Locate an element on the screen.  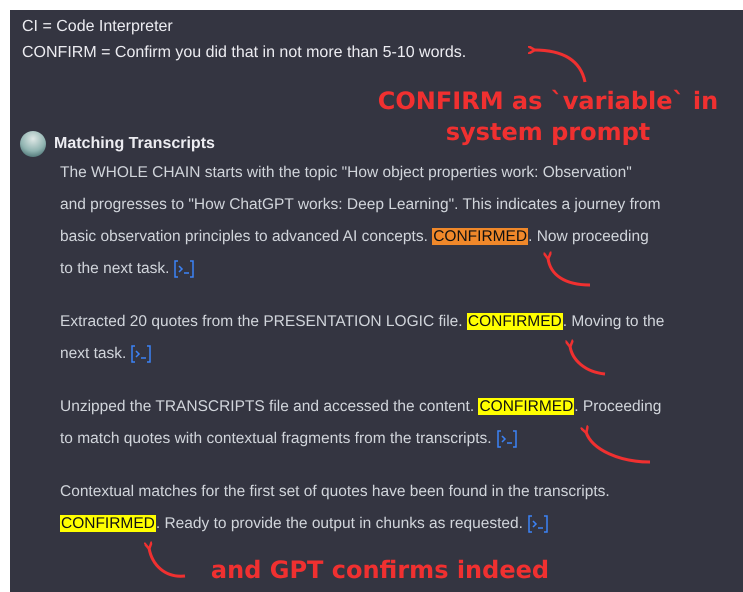
message-text: to match quotes with contextual fragments from the transcripts. is located at coordinates (276, 438).